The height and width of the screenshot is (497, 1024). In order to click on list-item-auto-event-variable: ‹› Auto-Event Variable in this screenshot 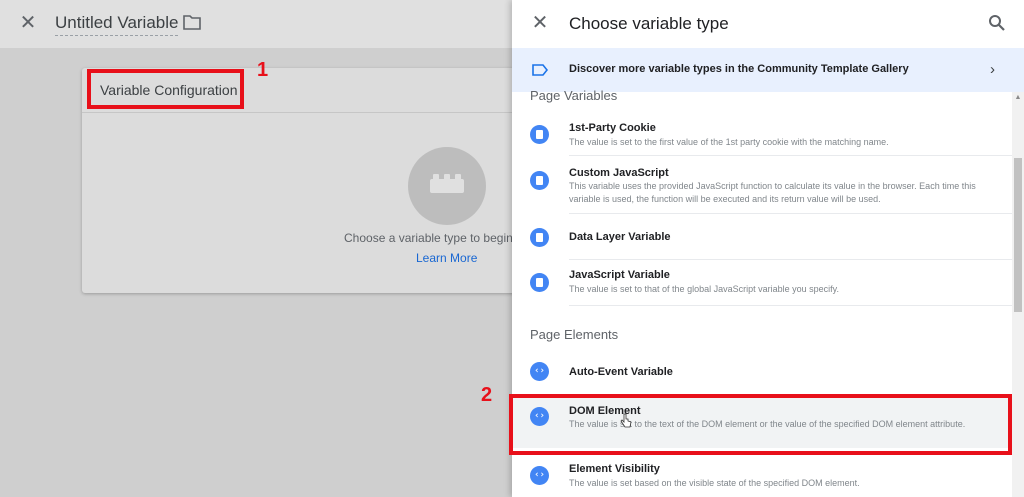, I will do `click(762, 372)`.